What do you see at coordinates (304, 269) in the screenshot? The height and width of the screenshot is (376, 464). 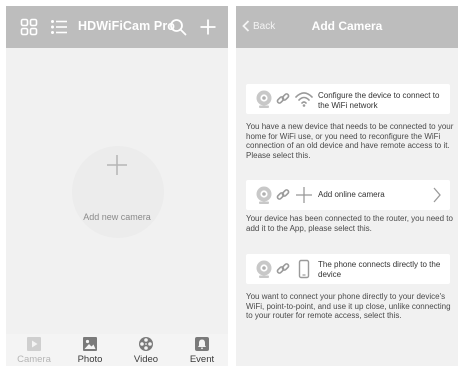 I see `phone-icon` at bounding box center [304, 269].